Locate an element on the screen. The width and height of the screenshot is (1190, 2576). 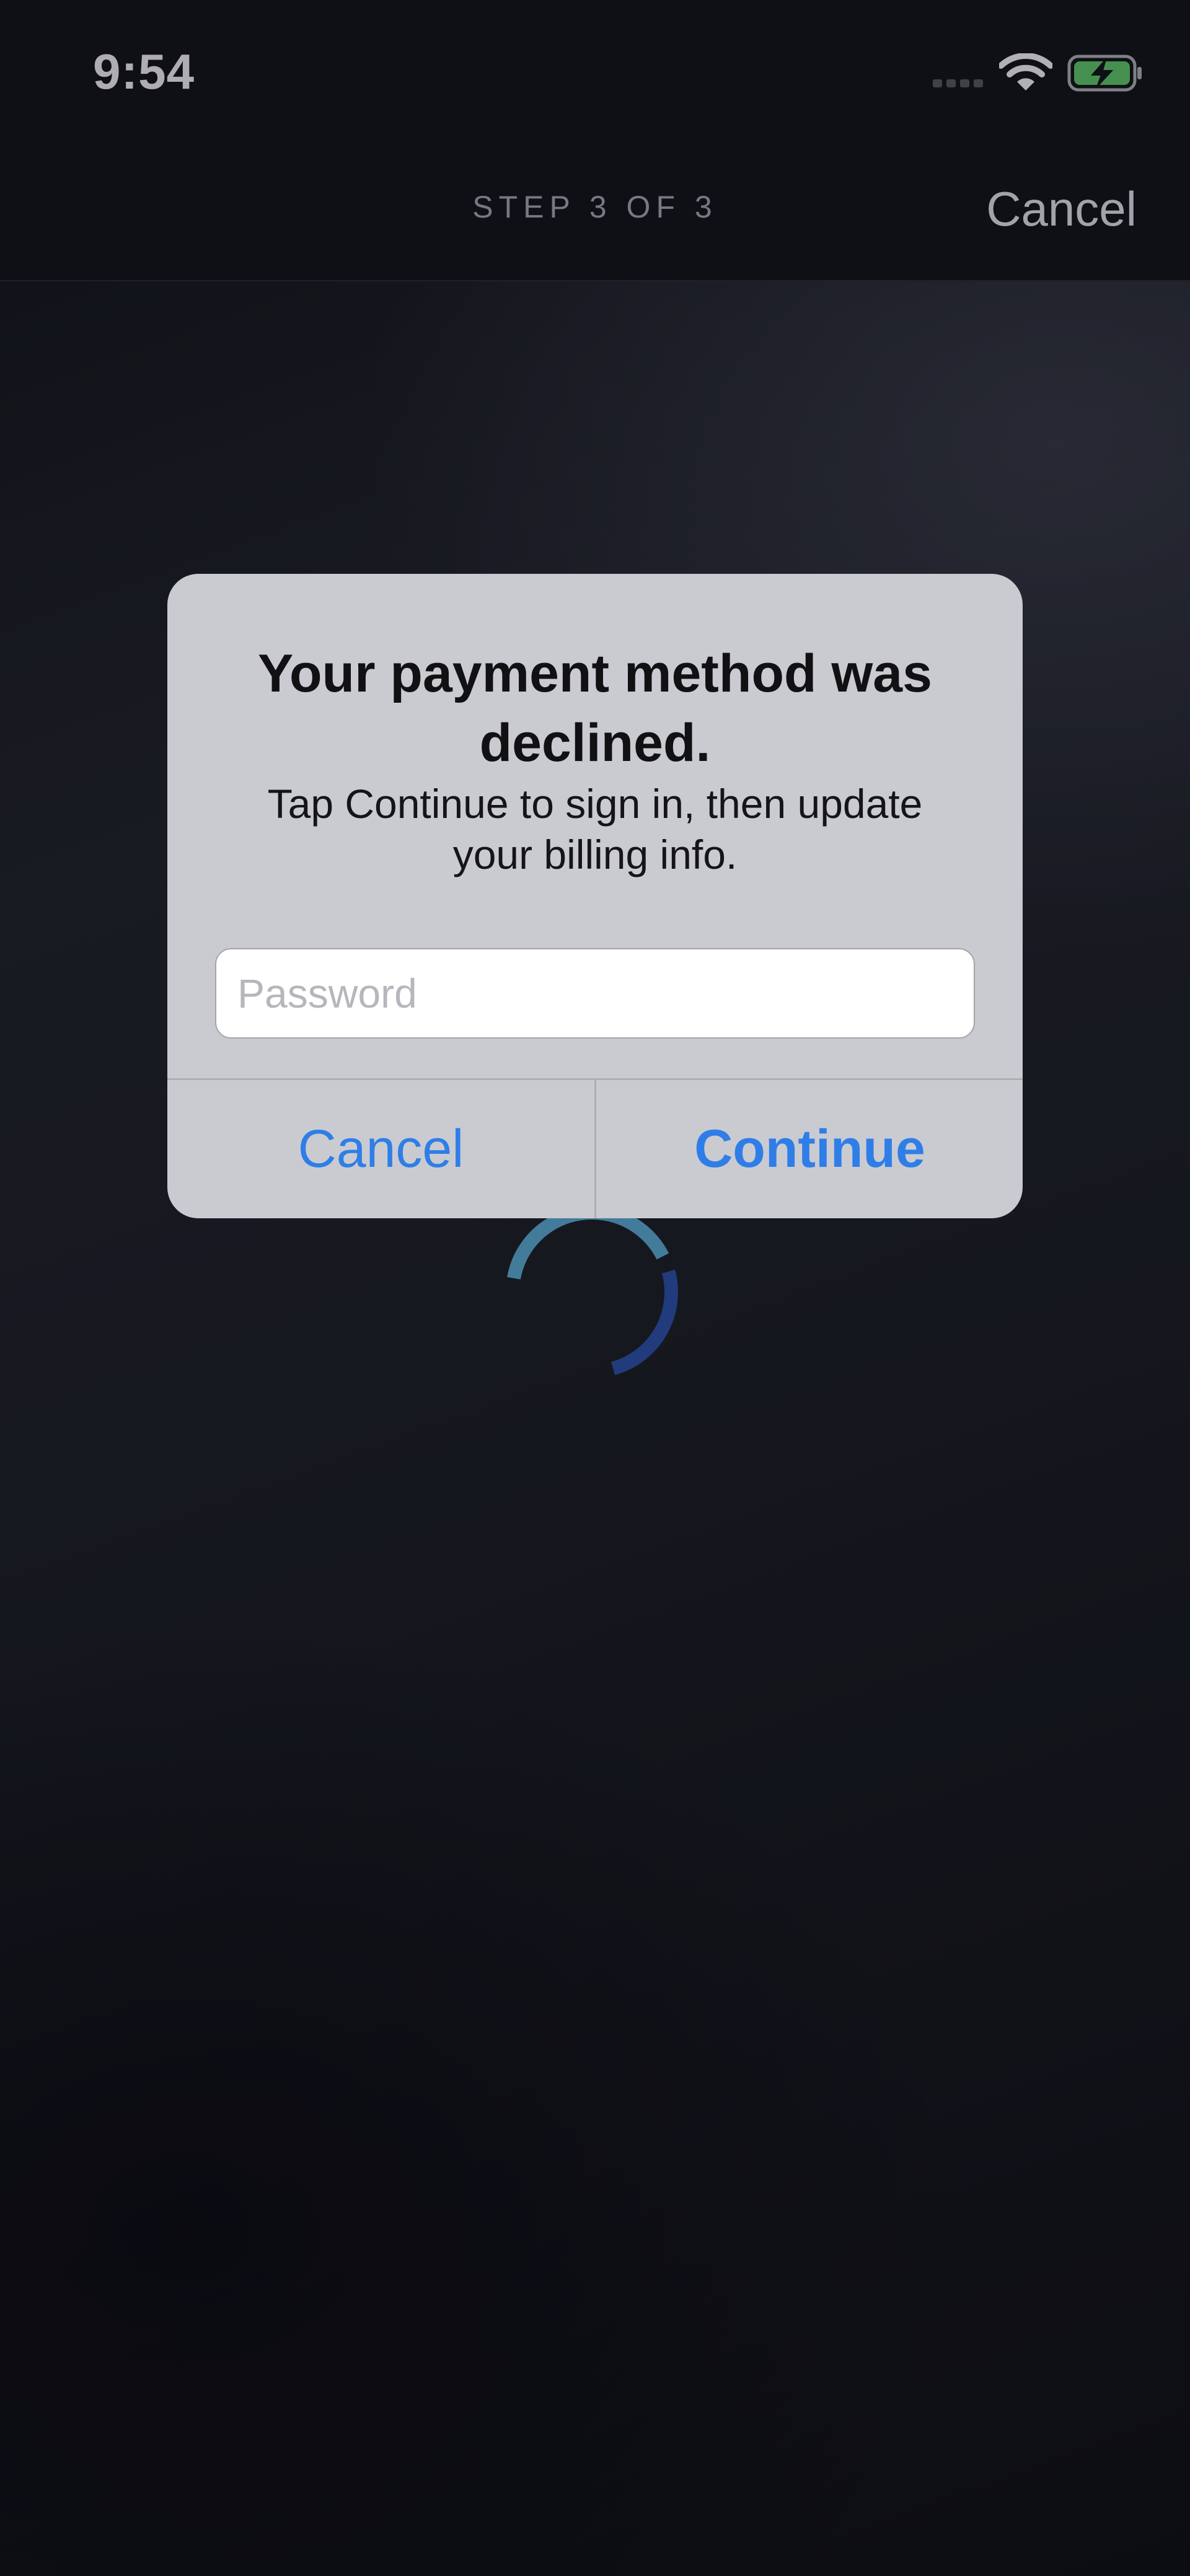
alert-cancel-button: Cancel is located at coordinates (380, 1149).